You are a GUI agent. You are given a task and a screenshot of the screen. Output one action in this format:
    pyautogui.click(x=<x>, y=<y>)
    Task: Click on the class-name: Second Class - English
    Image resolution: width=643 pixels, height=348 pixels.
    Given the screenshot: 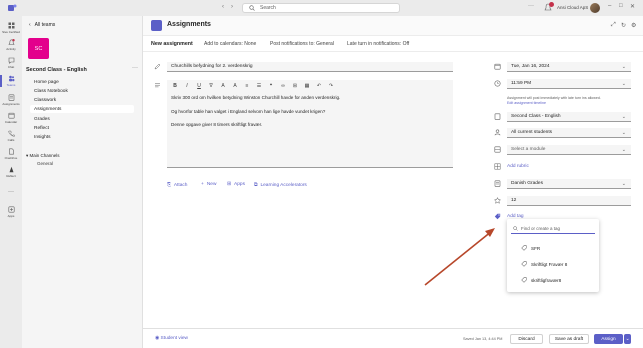 What is the action you would take?
    pyautogui.click(x=56, y=70)
    